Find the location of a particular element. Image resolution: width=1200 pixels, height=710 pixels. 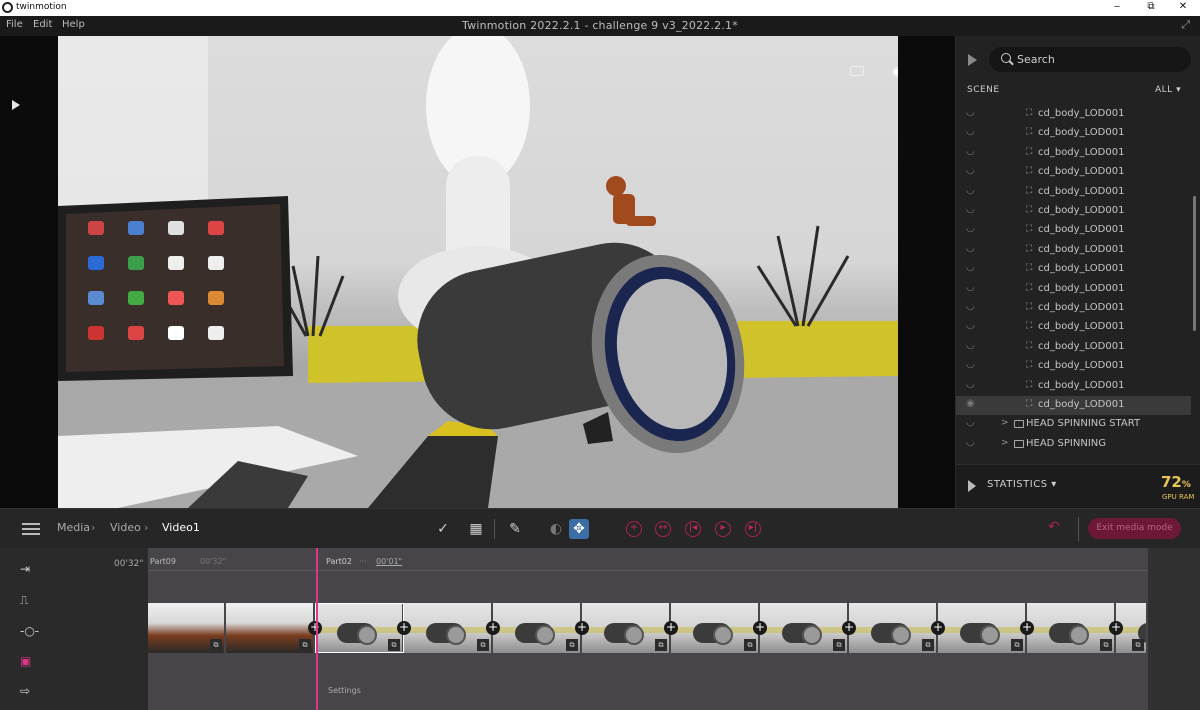

fullscreen-icon: ⤢ is located at coordinates (1185, 25).